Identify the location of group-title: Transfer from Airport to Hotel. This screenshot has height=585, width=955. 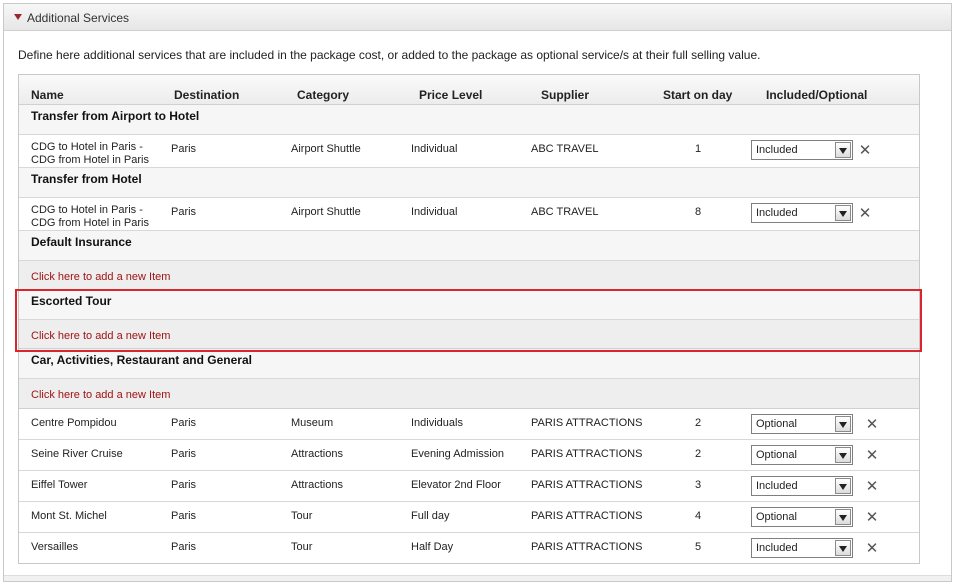
(115, 116).